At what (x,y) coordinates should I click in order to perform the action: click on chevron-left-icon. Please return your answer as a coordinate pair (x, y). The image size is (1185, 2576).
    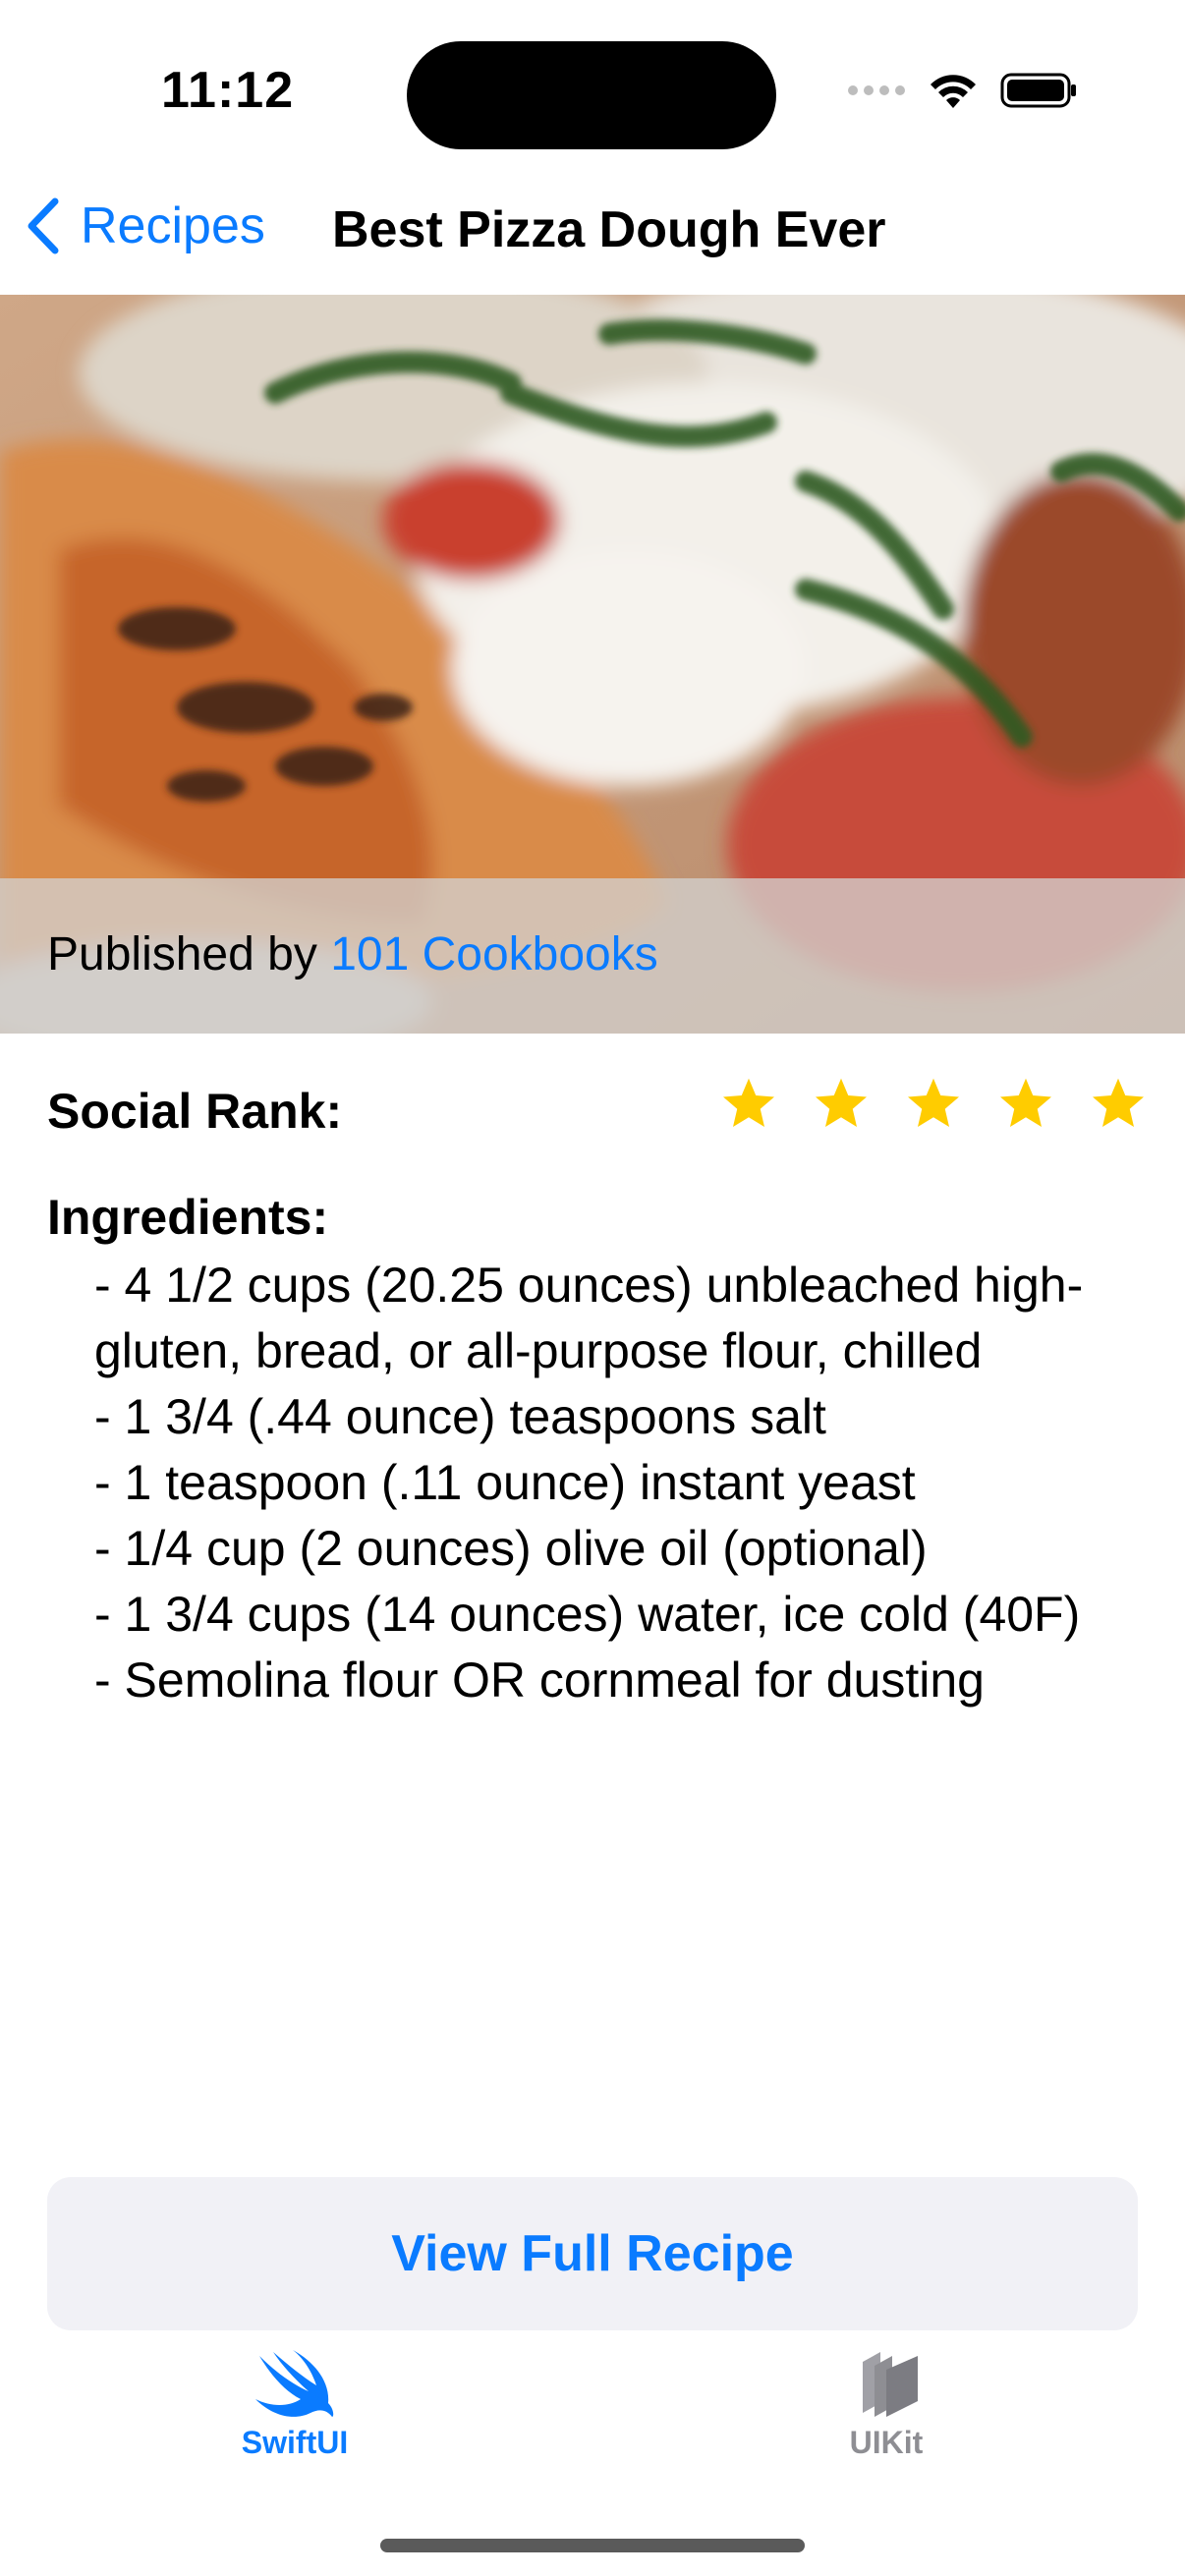
    Looking at the image, I should click on (44, 225).